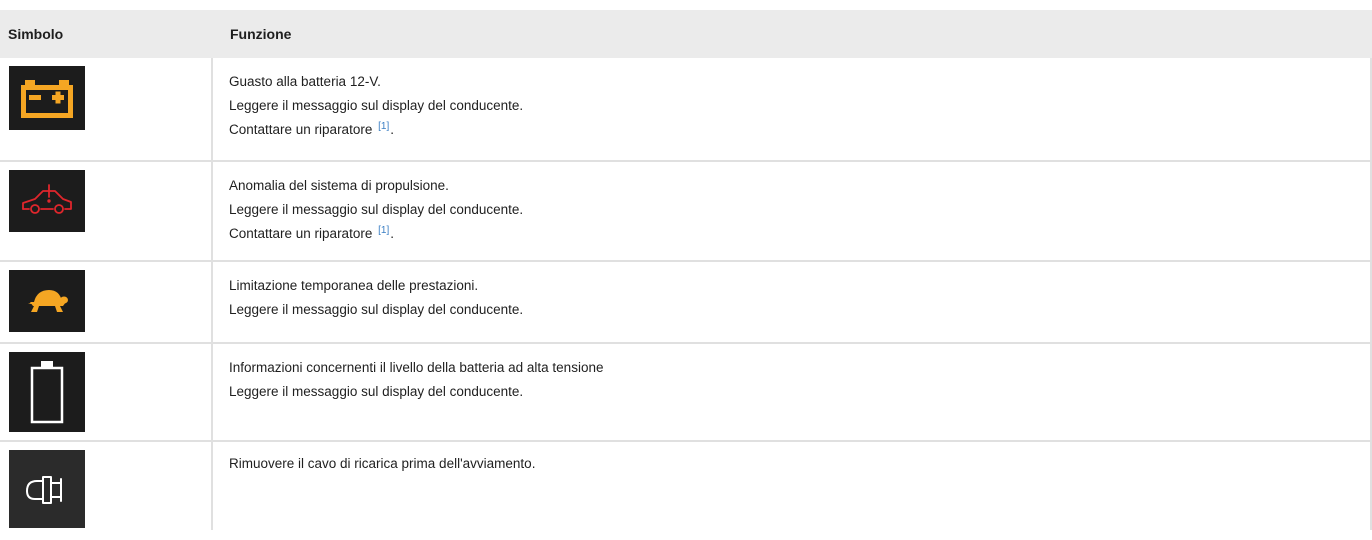 The width and height of the screenshot is (1372, 540). Describe the element at coordinates (47, 392) in the screenshot. I see `high-voltage-battery-icon` at that location.